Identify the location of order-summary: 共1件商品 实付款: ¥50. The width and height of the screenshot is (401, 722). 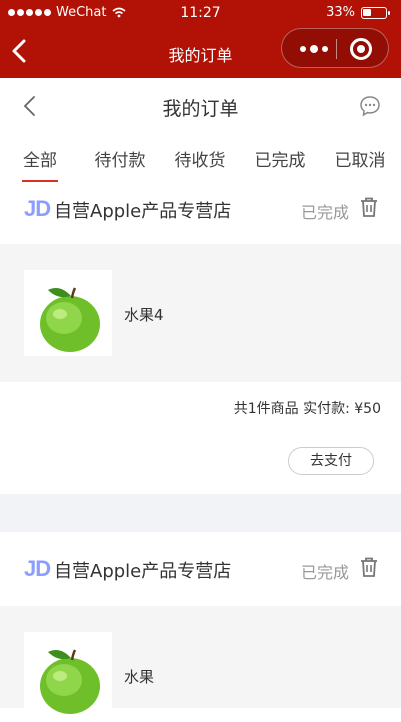
(307, 409).